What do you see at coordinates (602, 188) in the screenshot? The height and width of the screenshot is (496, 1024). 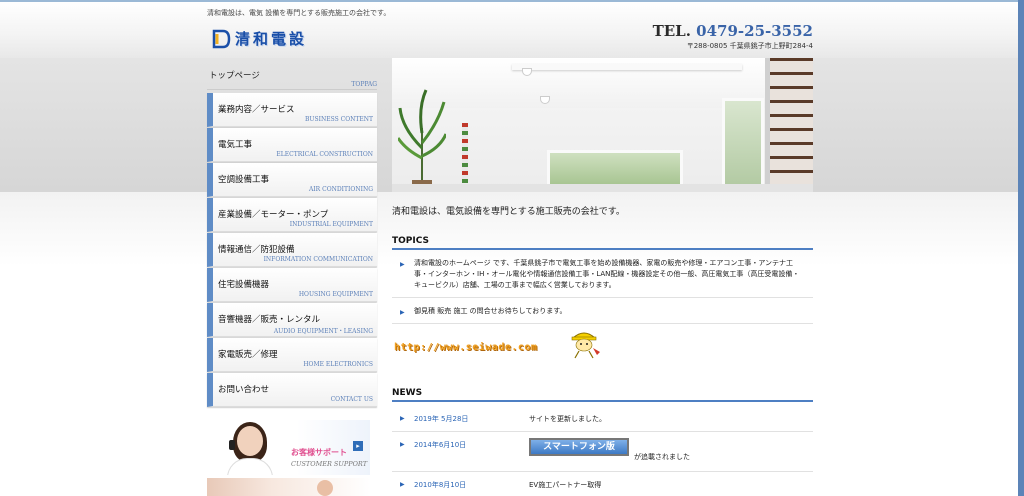 I see `hero-floor` at bounding box center [602, 188].